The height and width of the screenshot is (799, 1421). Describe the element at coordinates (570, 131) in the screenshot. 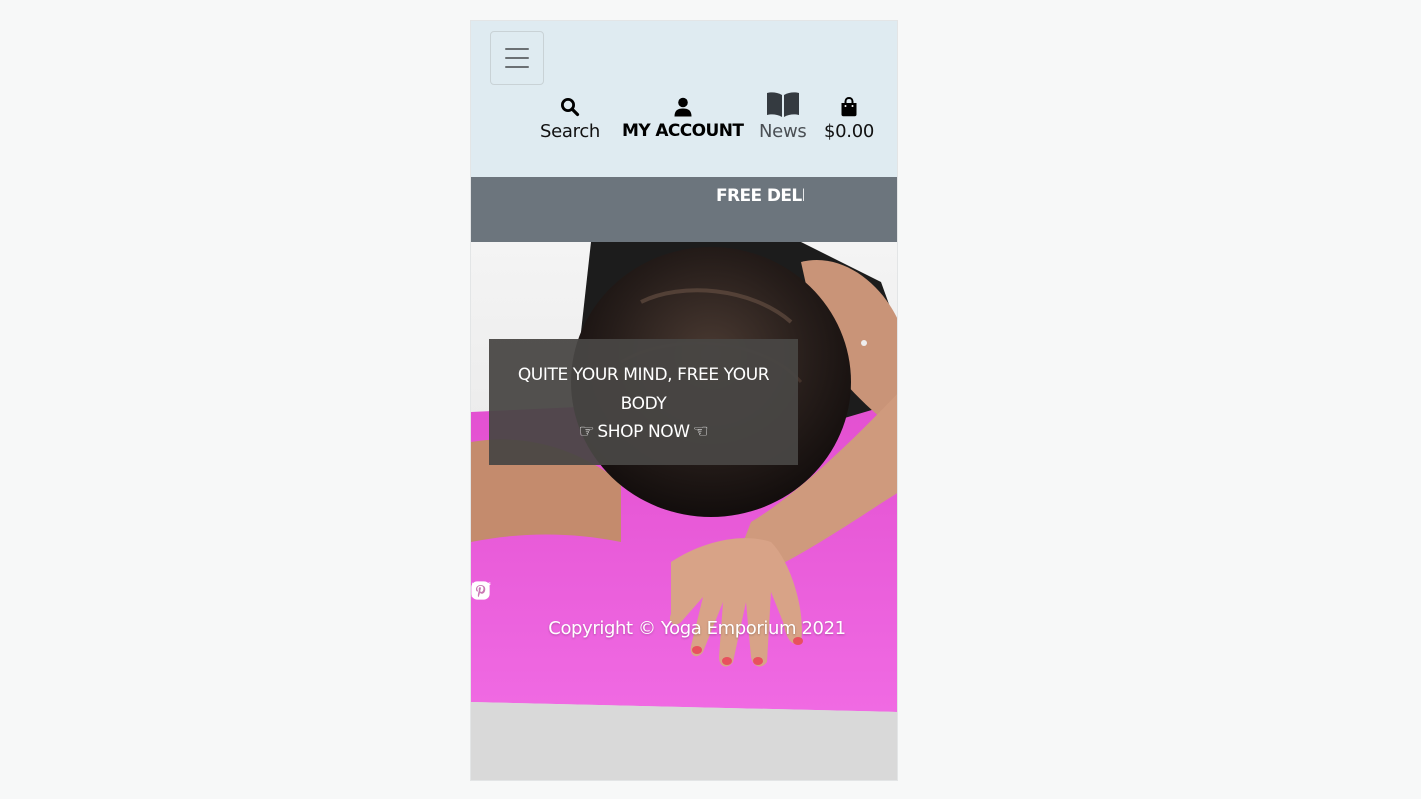

I see `nav-search-label: Search` at that location.